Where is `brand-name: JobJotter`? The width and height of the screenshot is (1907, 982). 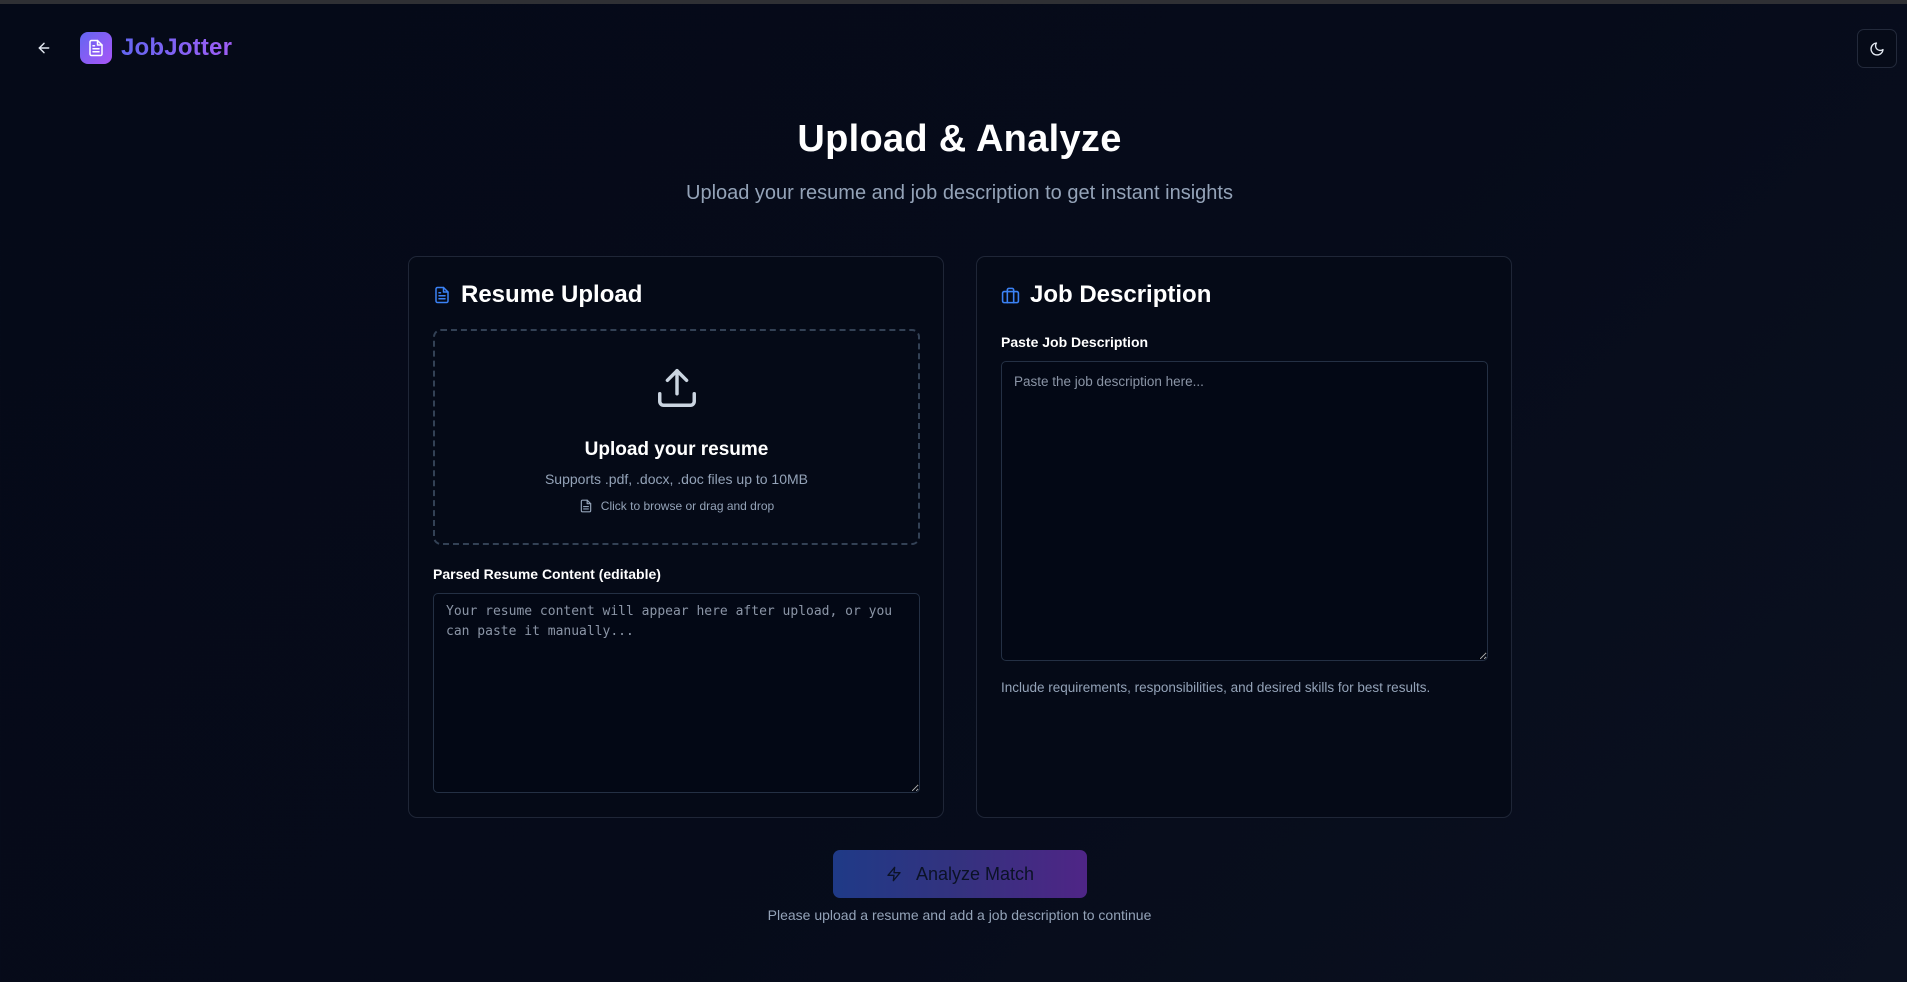
brand-name: JobJotter is located at coordinates (177, 47).